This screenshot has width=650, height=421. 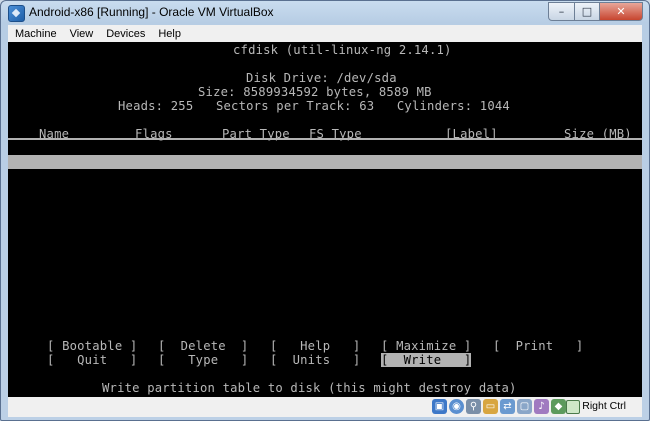 What do you see at coordinates (325, 139) in the screenshot?
I see `header-divider` at bounding box center [325, 139].